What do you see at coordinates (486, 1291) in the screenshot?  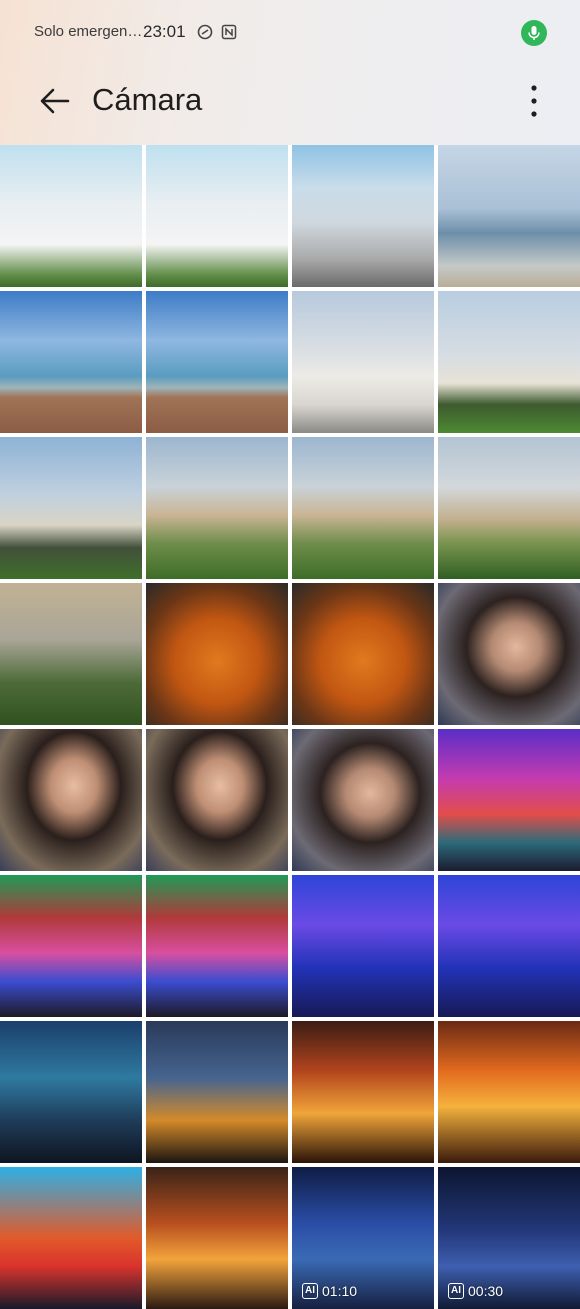 I see `video-duration: 00:30` at bounding box center [486, 1291].